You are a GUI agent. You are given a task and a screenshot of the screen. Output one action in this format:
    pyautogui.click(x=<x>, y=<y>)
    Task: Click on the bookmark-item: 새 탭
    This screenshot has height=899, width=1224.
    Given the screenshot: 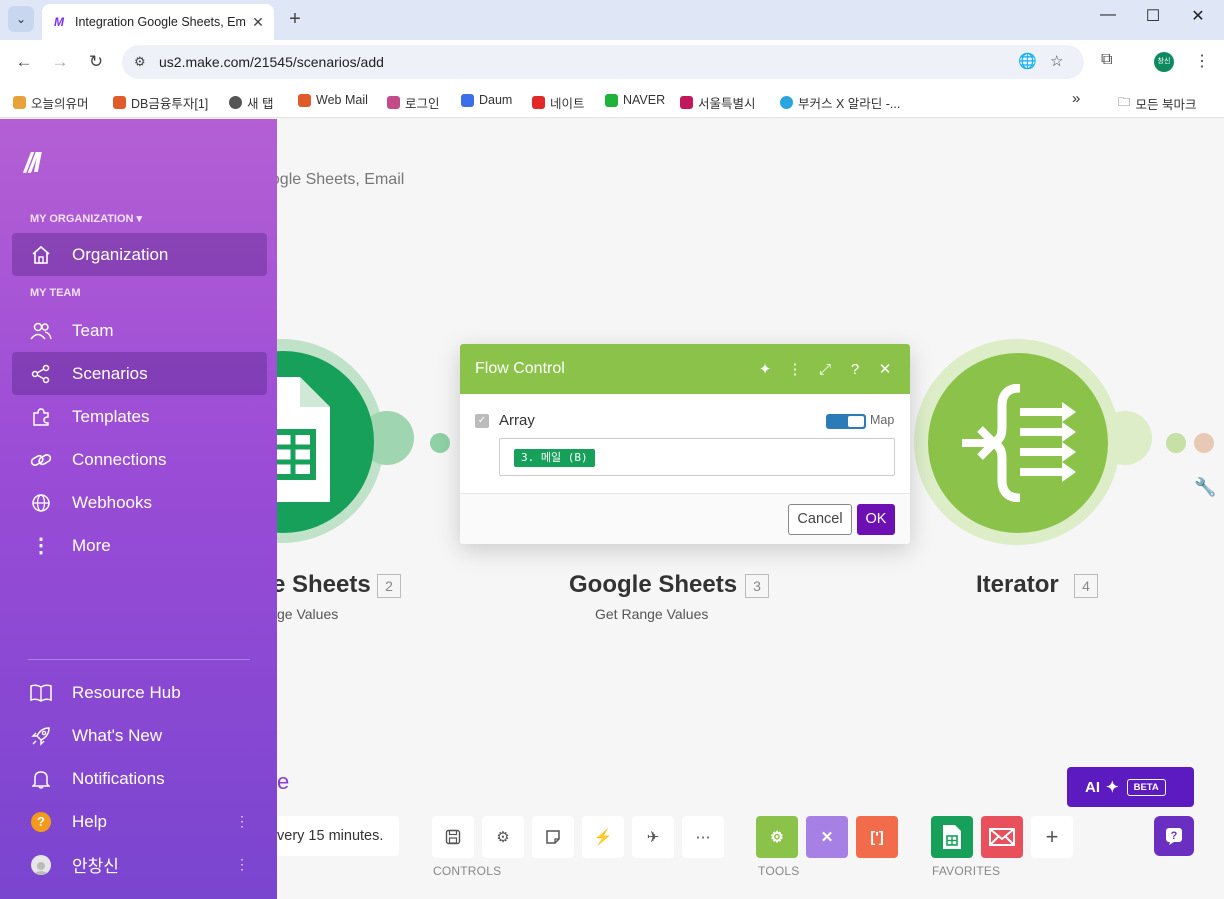 What is the action you would take?
    pyautogui.click(x=251, y=102)
    